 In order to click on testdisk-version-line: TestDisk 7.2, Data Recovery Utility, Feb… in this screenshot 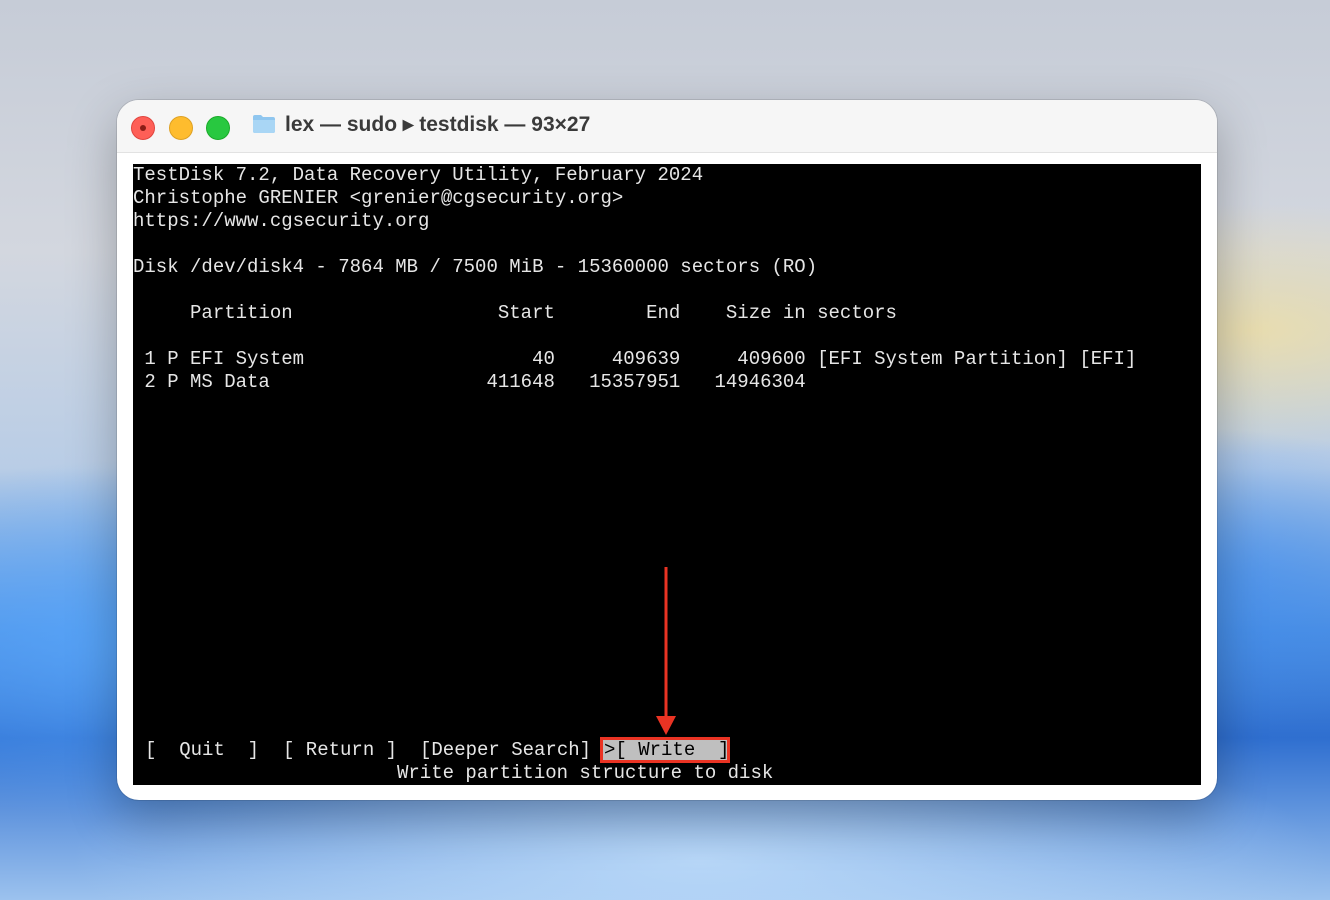, I will do `click(418, 175)`.